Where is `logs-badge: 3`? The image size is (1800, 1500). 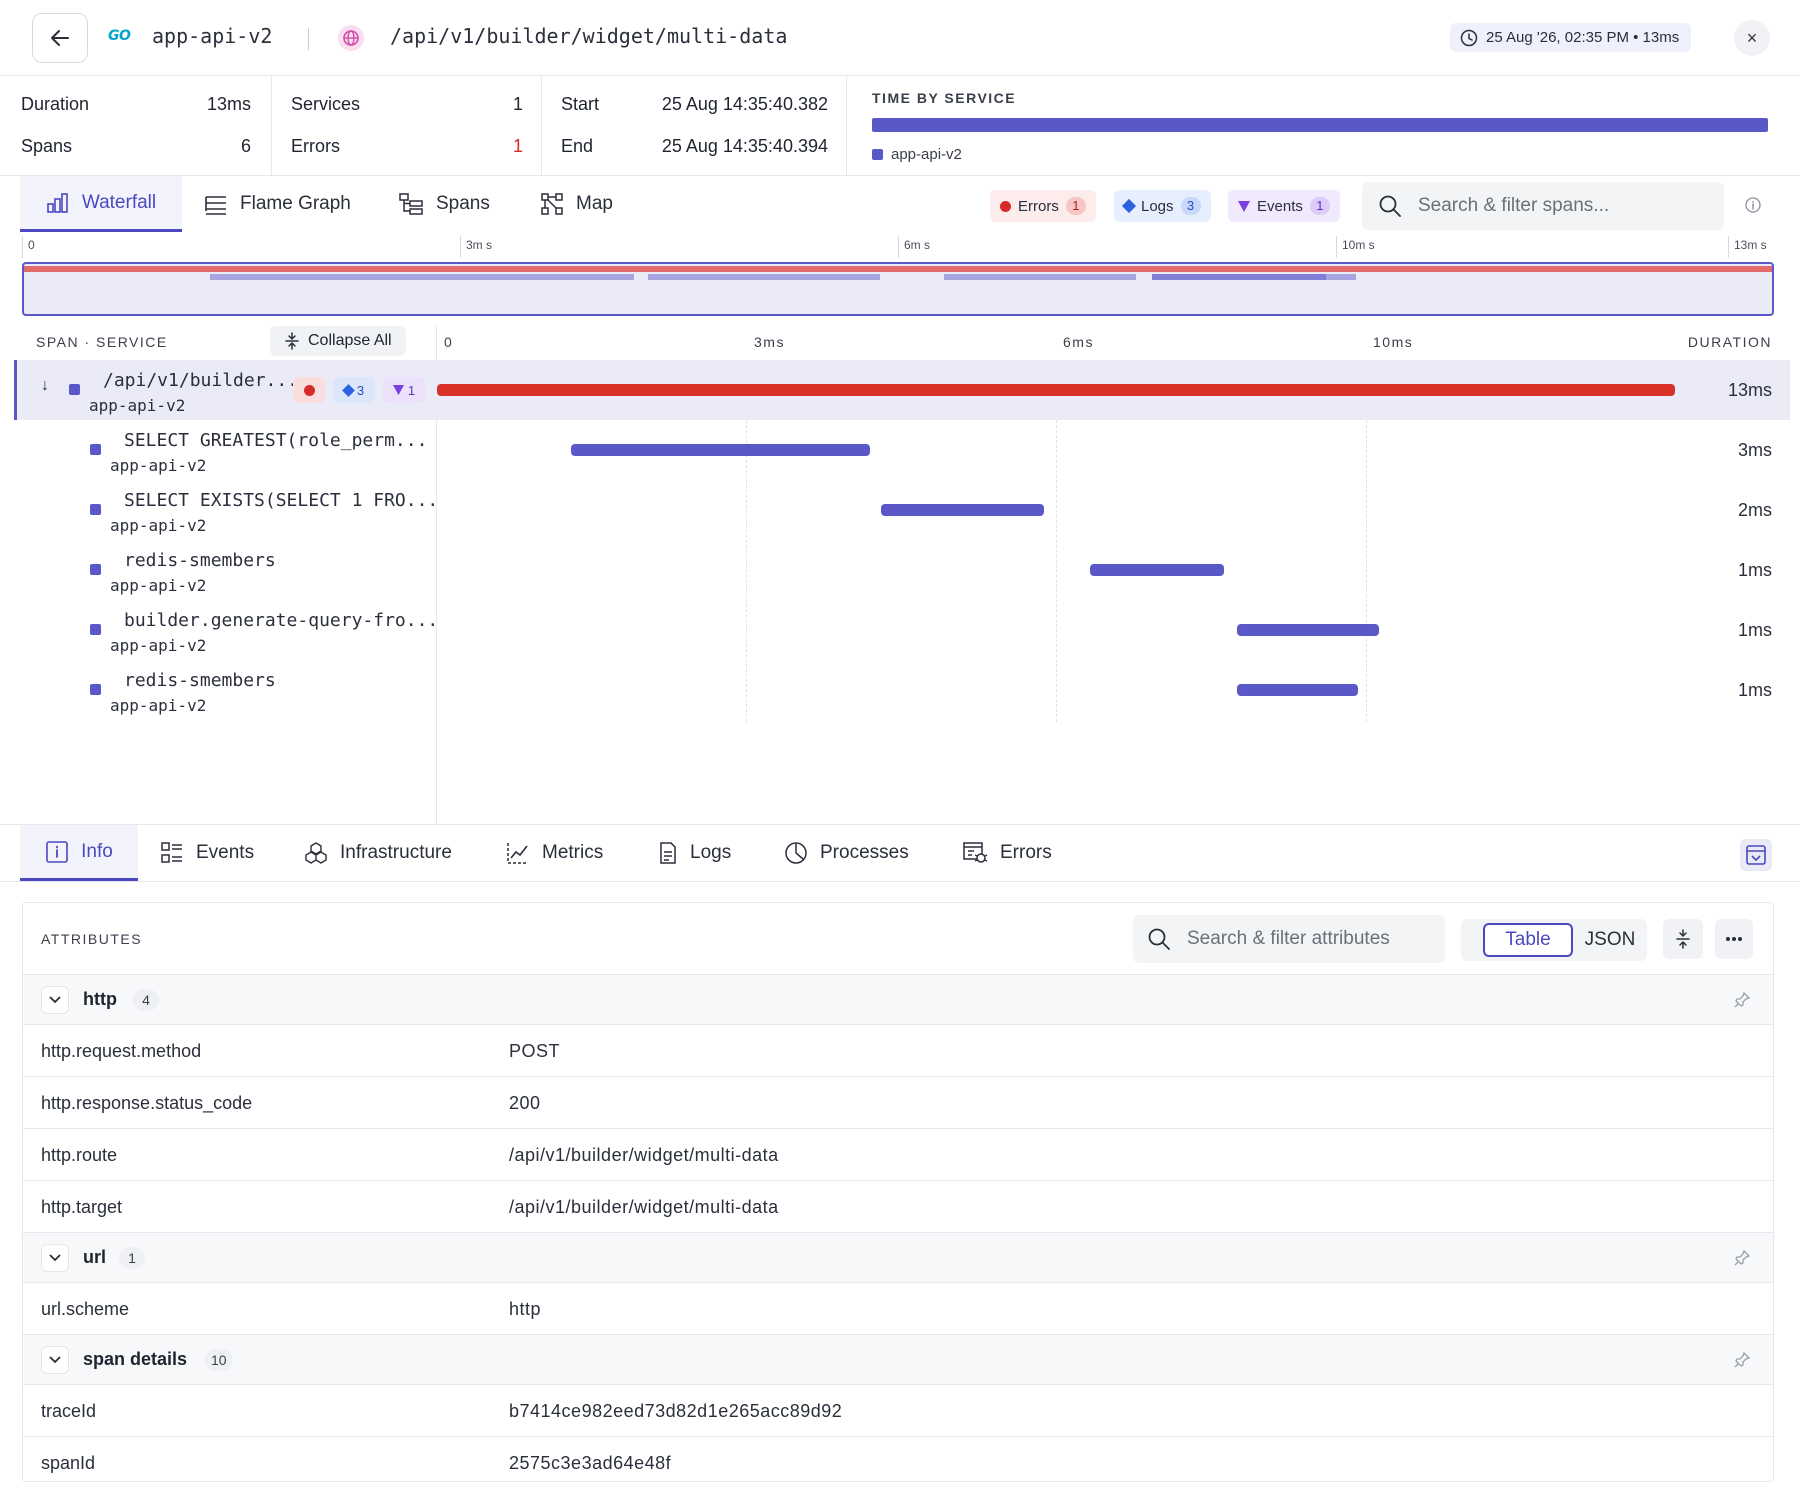 logs-badge: 3 is located at coordinates (354, 390).